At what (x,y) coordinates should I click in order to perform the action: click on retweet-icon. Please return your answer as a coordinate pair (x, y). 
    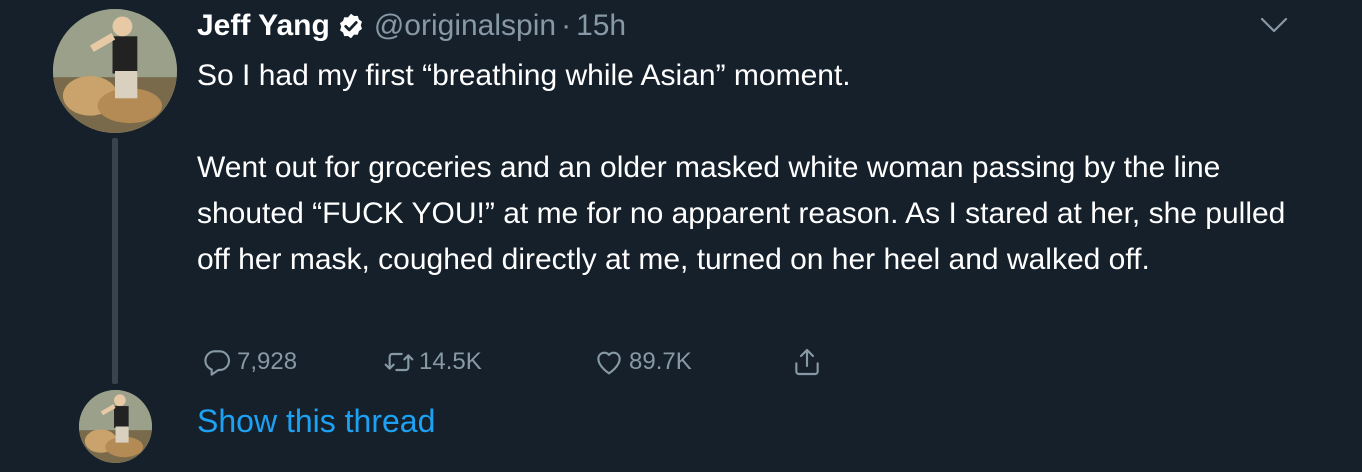
    Looking at the image, I should click on (399, 362).